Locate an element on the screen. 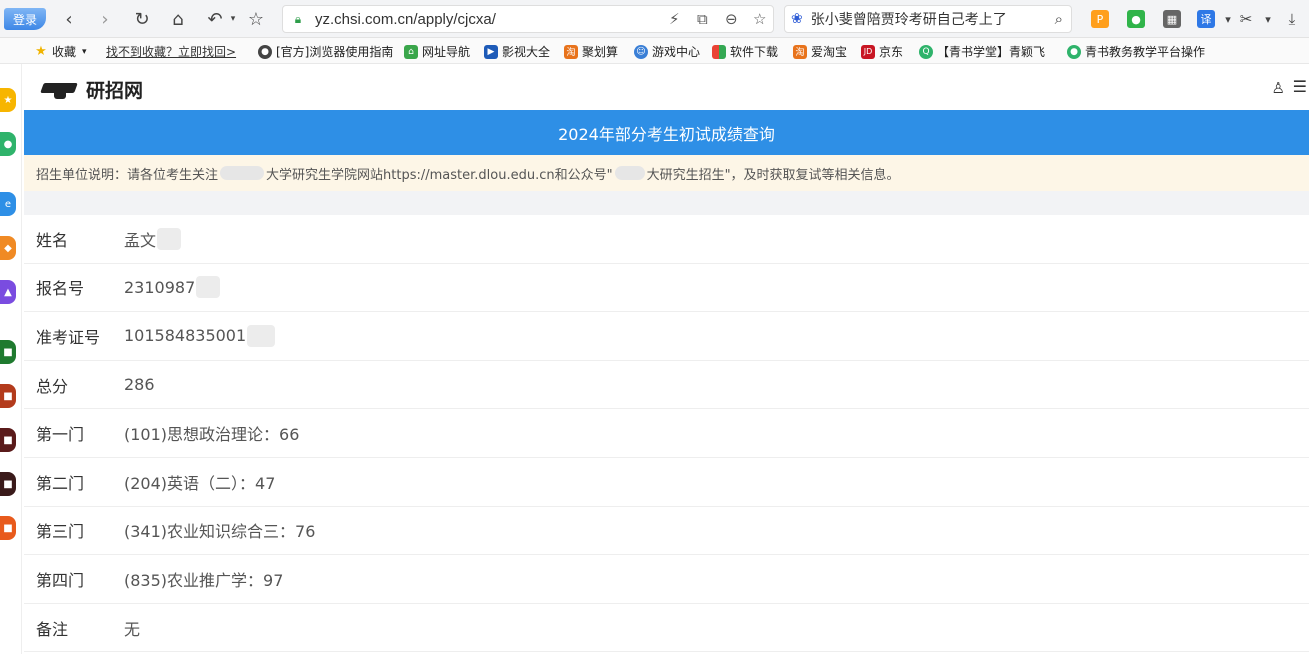 The image size is (1309, 654). notice-prefix: 招生单位说明：请各位考生关注 is located at coordinates (127, 175).